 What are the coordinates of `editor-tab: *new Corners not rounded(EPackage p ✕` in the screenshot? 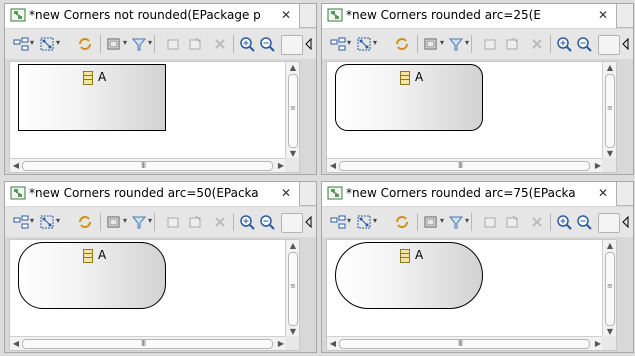 It's located at (152, 16).